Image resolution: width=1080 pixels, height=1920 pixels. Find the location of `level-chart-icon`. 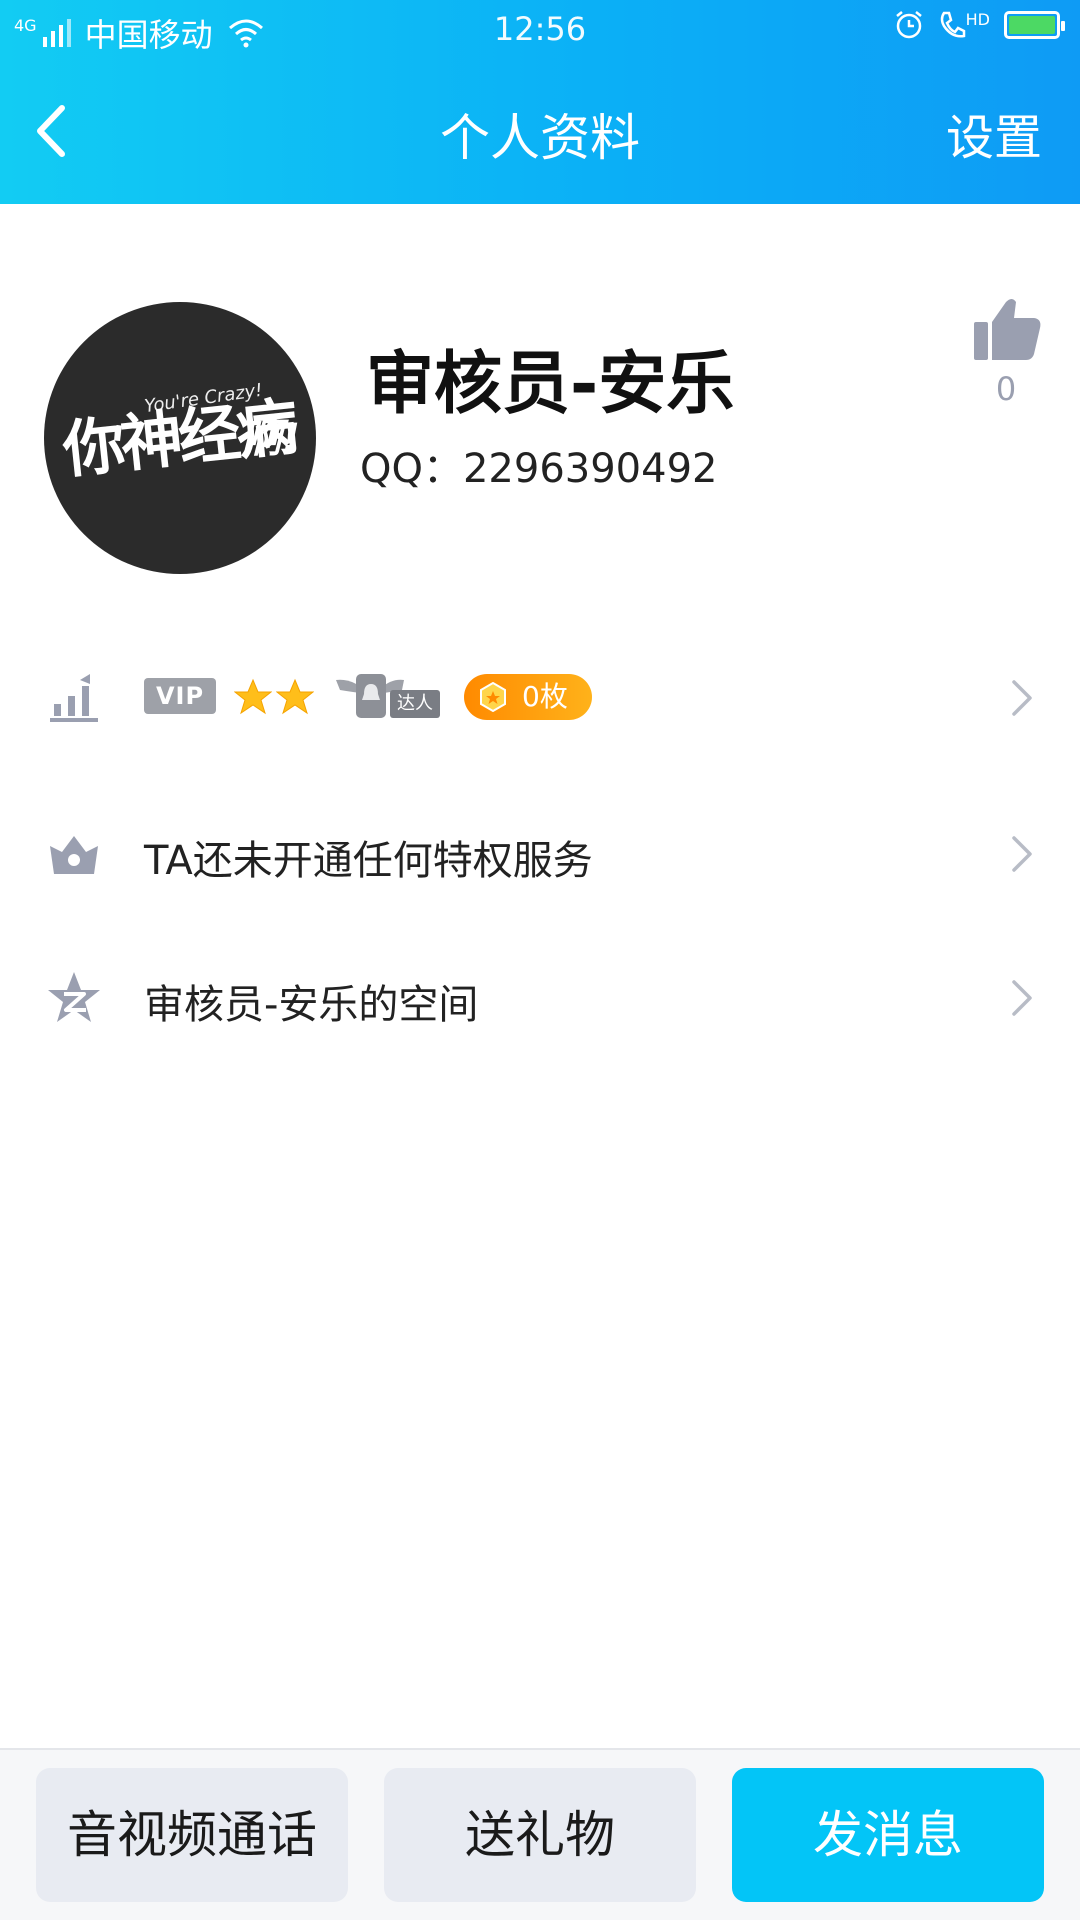

level-chart-icon is located at coordinates (74, 698).